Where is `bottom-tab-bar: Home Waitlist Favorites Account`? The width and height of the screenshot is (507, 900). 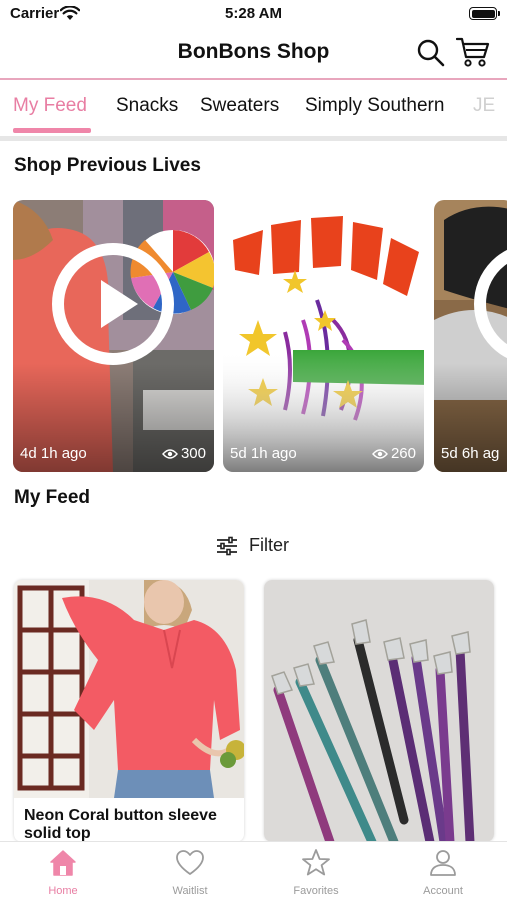 bottom-tab-bar: Home Waitlist Favorites Account is located at coordinates (253, 870).